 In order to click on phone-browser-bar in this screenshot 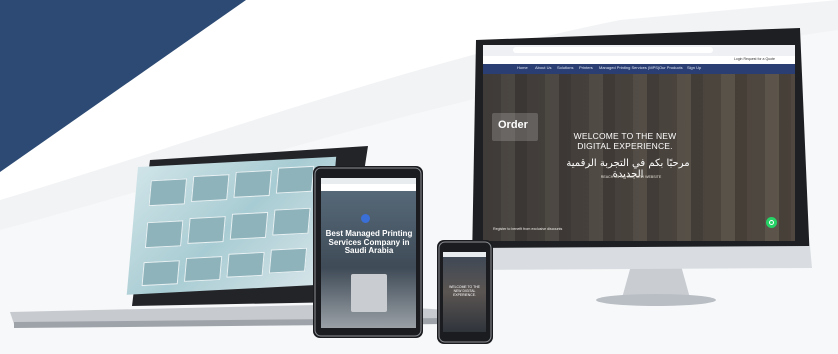, I will do `click(464, 254)`.